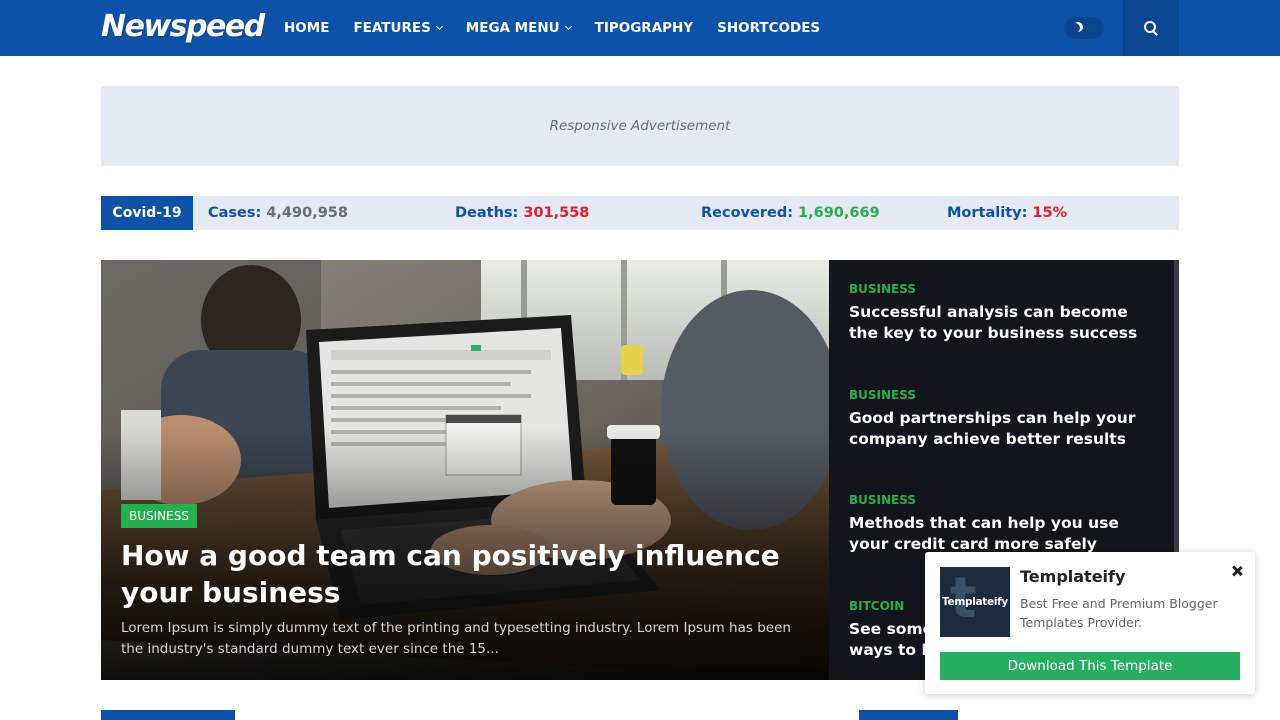 The image size is (1280, 720). I want to click on covid-mortality: Mortality: 15%, so click(1007, 213).